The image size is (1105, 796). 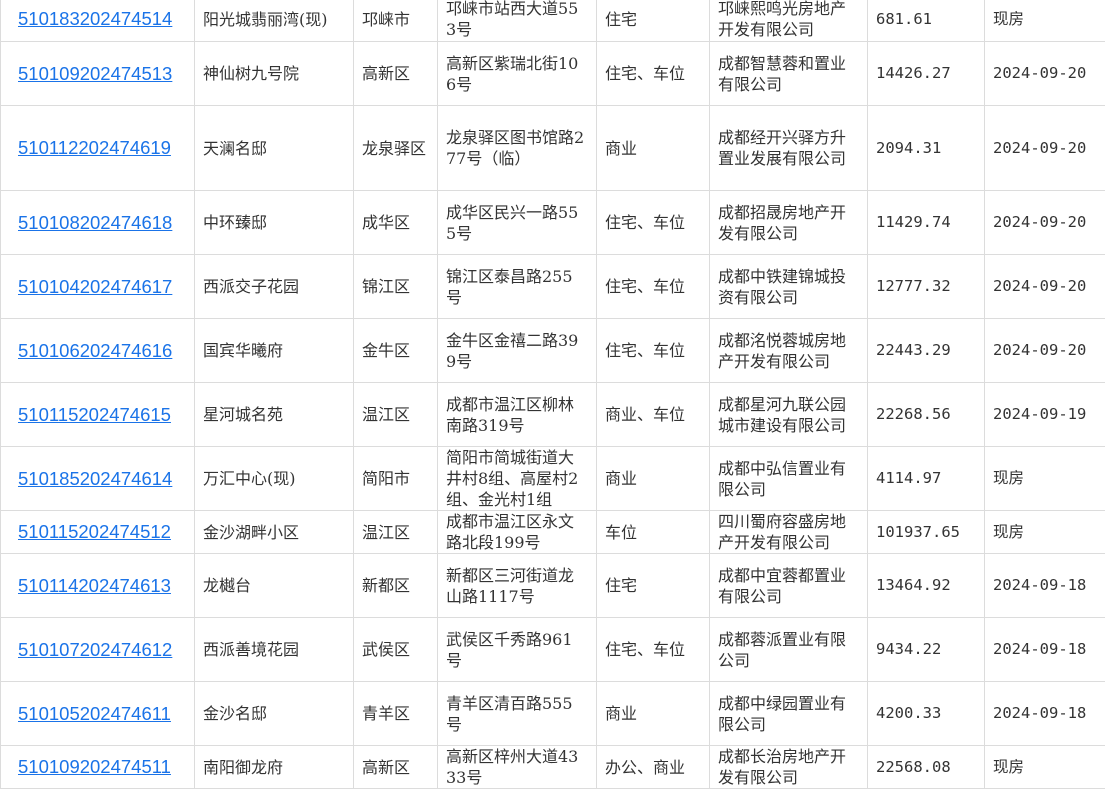 I want to click on presale-id-link: 510107202474612, so click(x=95, y=649).